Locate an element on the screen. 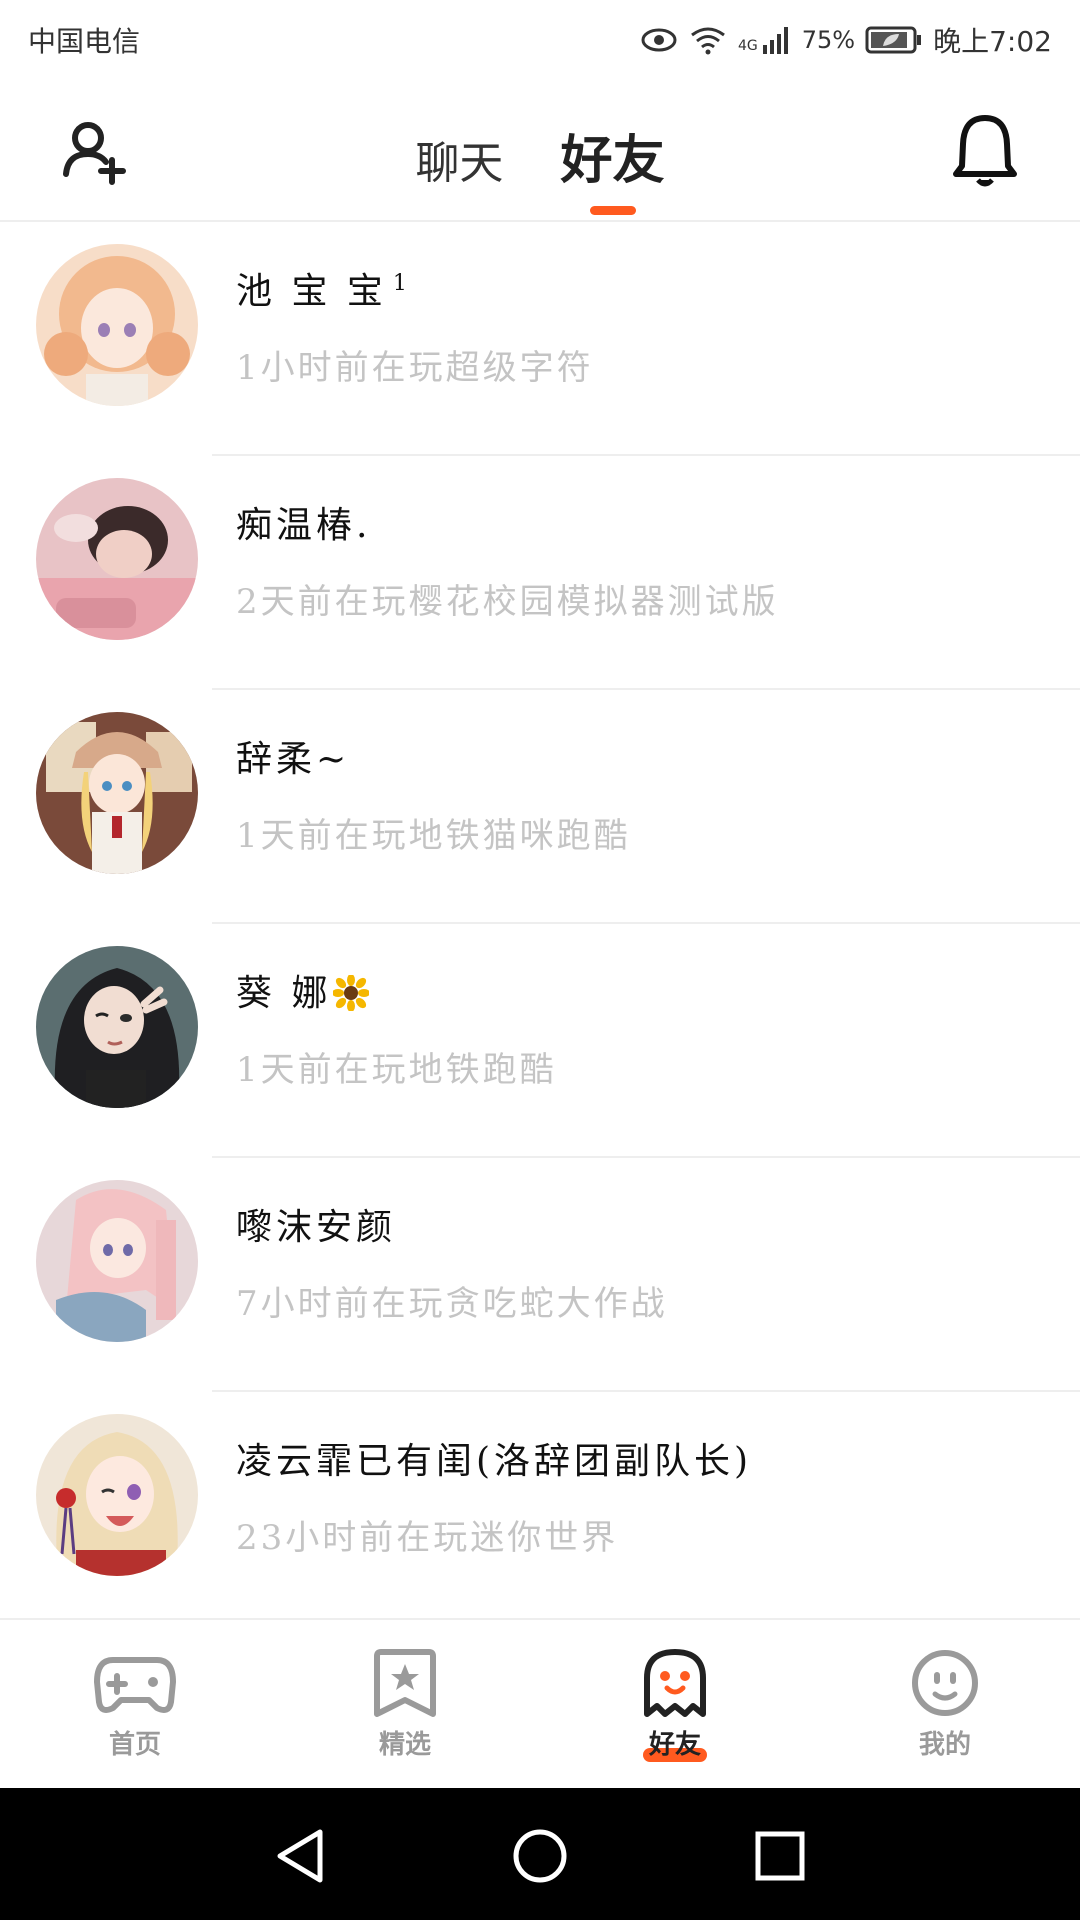 The image size is (1080, 1920). home-icon is located at coordinates (540, 1856).